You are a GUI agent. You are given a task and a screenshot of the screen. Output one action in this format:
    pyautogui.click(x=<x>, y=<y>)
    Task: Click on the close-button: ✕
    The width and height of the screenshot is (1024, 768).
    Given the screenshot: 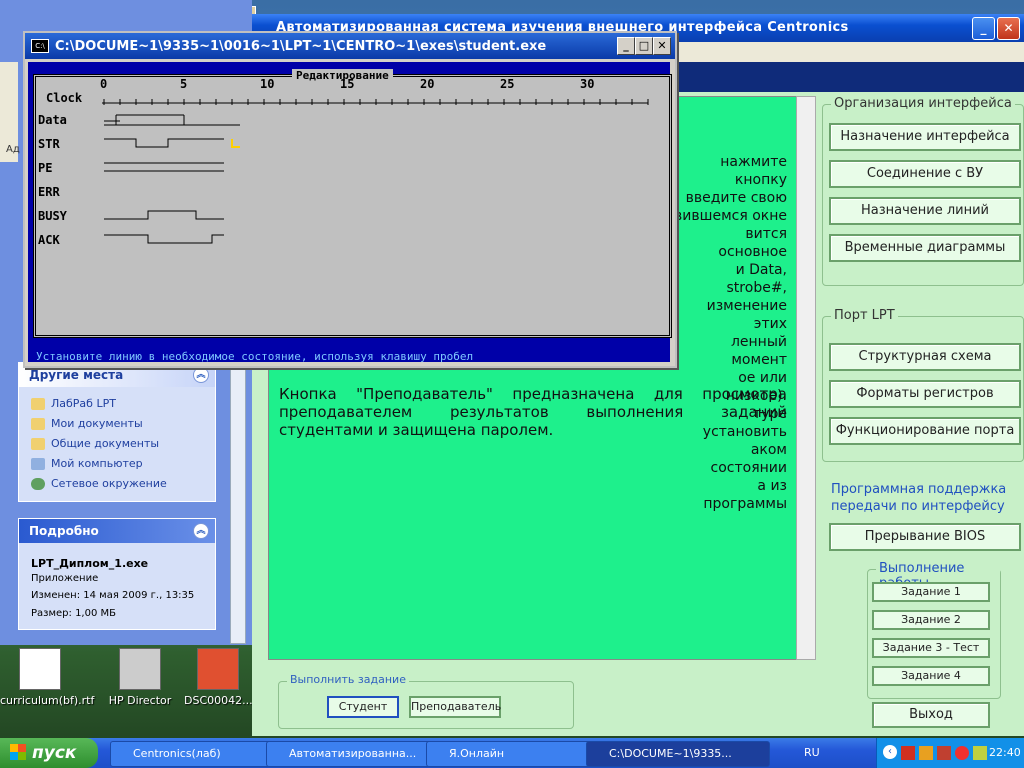 What is the action you would take?
    pyautogui.click(x=1008, y=28)
    